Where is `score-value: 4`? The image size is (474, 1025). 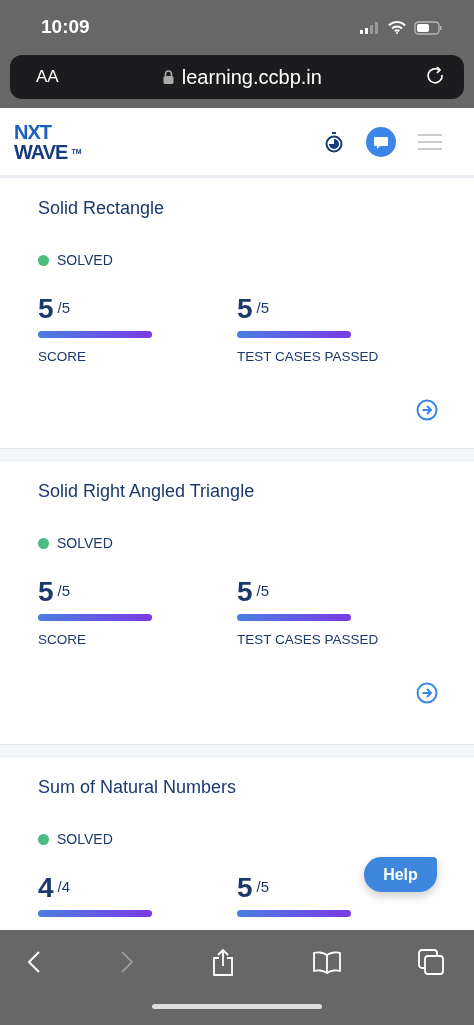 score-value: 4 is located at coordinates (46, 887).